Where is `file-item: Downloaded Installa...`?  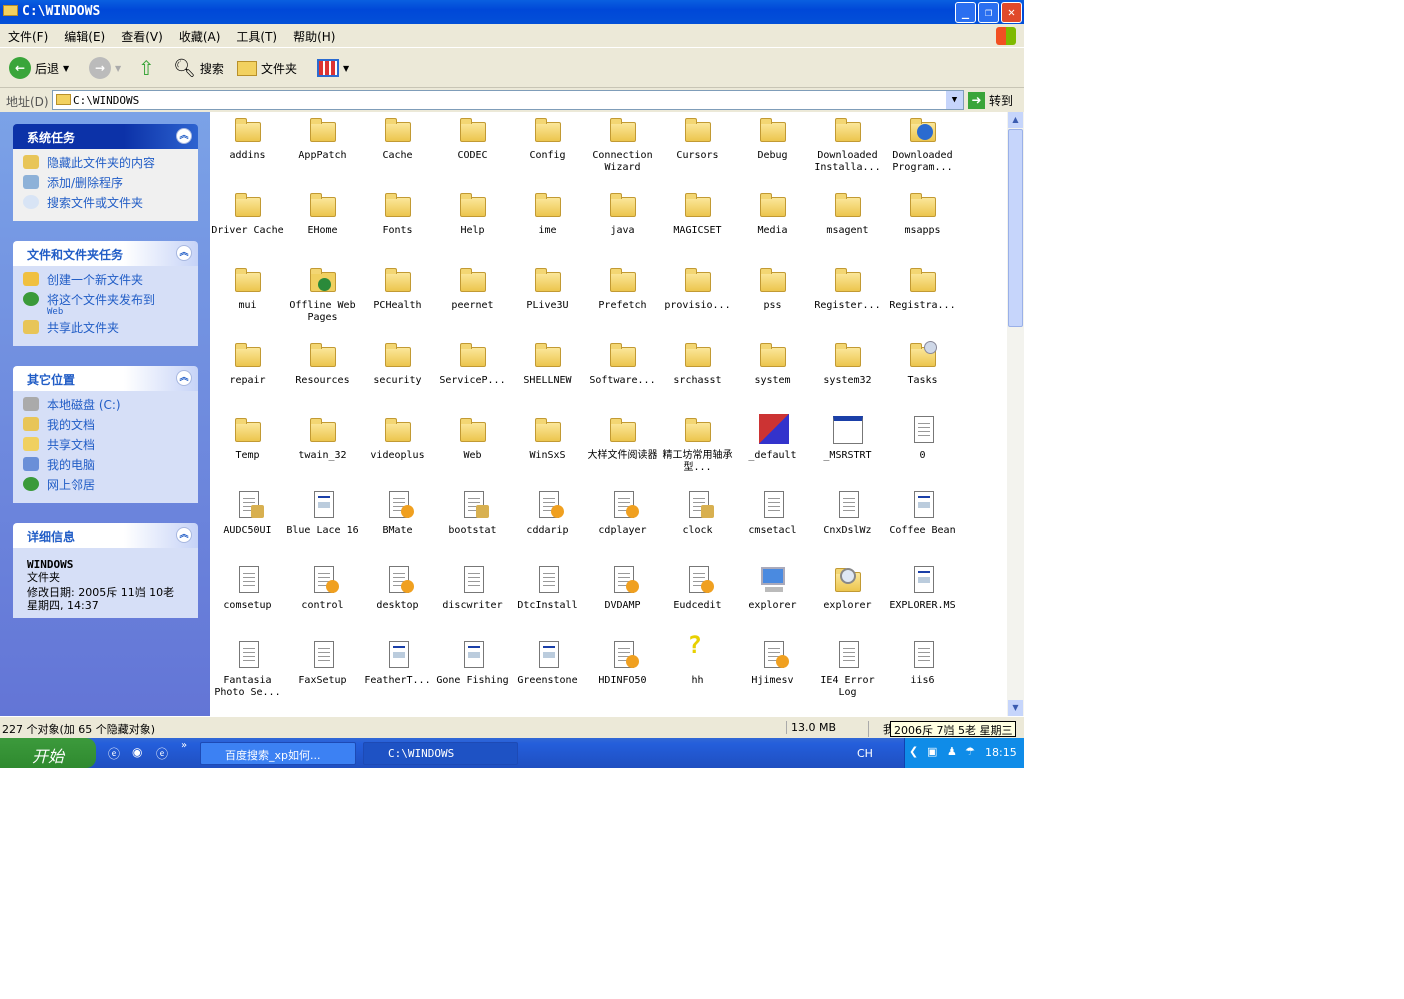 file-item: Downloaded Installa... is located at coordinates (847, 144).